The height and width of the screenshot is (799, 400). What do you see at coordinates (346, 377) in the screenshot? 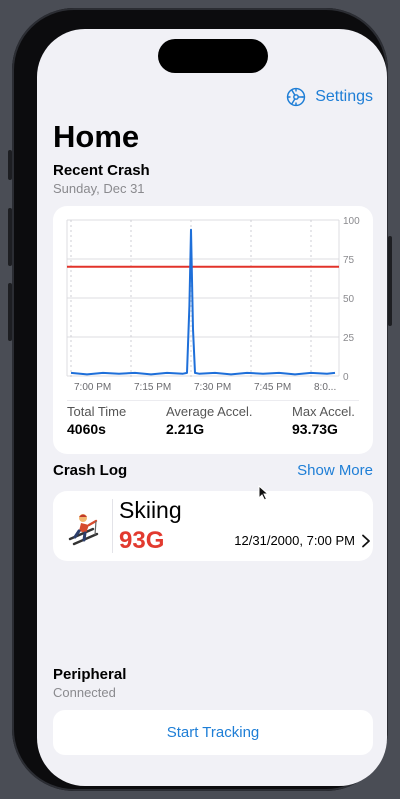
I see `chart-y-tick-label: 0` at bounding box center [346, 377].